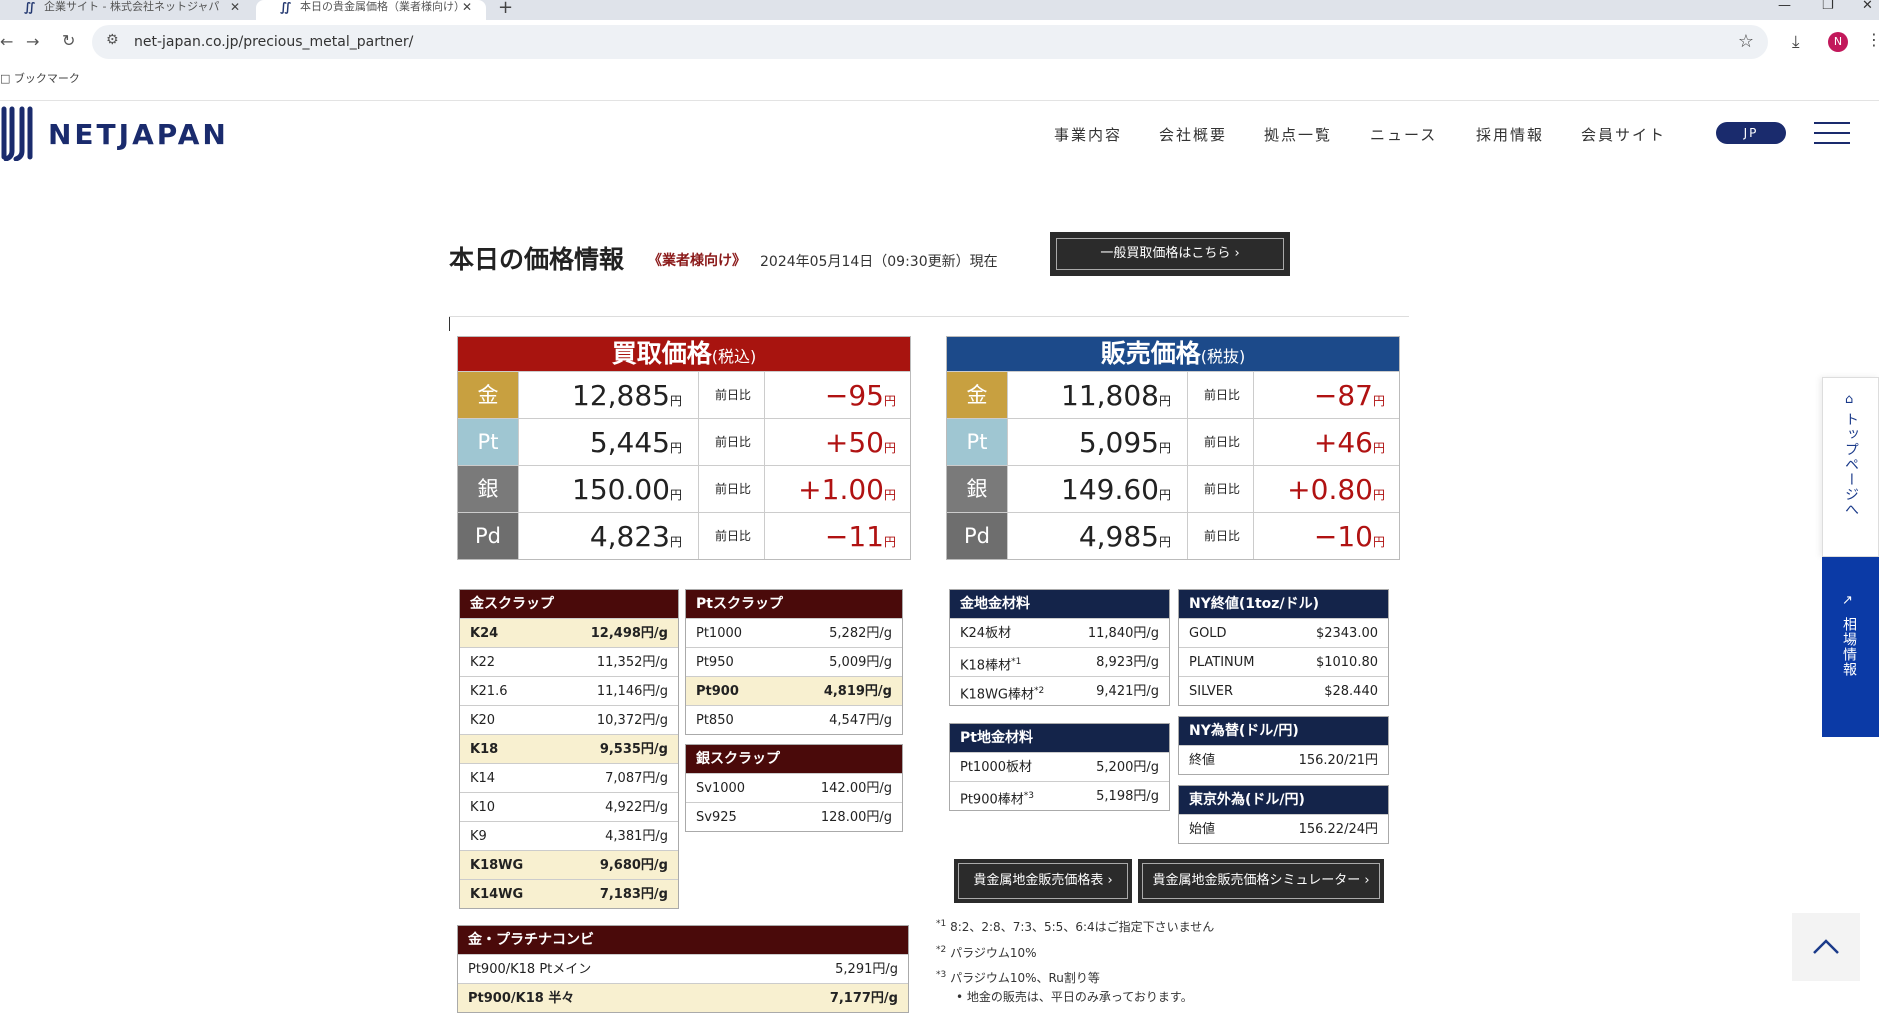 The image size is (1879, 1013). What do you see at coordinates (1838, 42) in the screenshot?
I see `profile-avatar: N` at bounding box center [1838, 42].